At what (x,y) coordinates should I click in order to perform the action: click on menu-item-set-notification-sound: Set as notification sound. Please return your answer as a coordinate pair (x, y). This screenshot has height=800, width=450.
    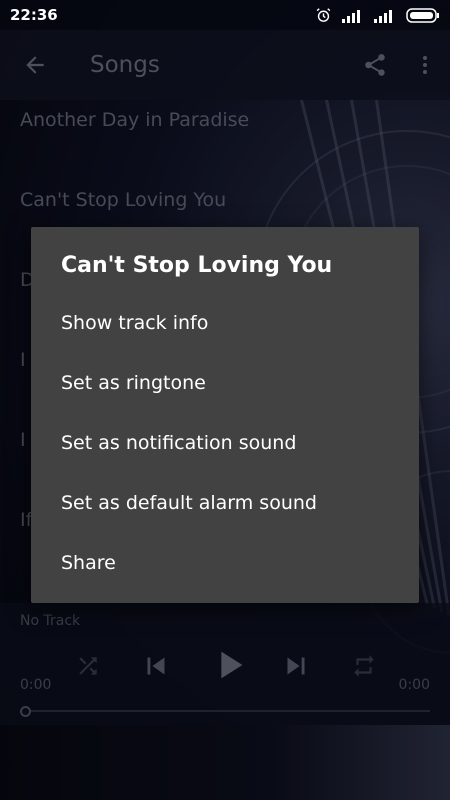
    Looking at the image, I should click on (225, 443).